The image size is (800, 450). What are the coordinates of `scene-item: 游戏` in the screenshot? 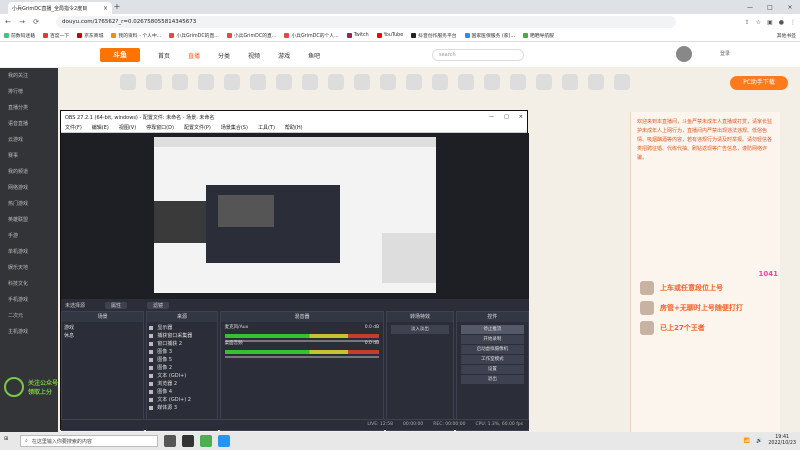 It's located at (102, 328).